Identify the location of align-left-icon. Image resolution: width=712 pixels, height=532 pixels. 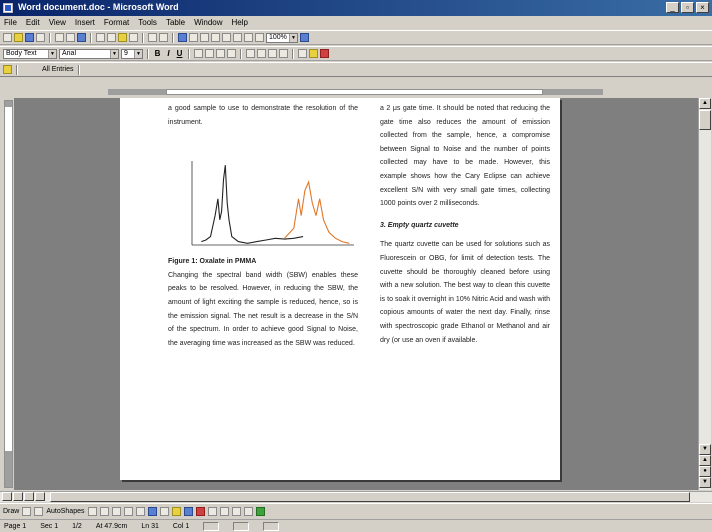
(198, 53).